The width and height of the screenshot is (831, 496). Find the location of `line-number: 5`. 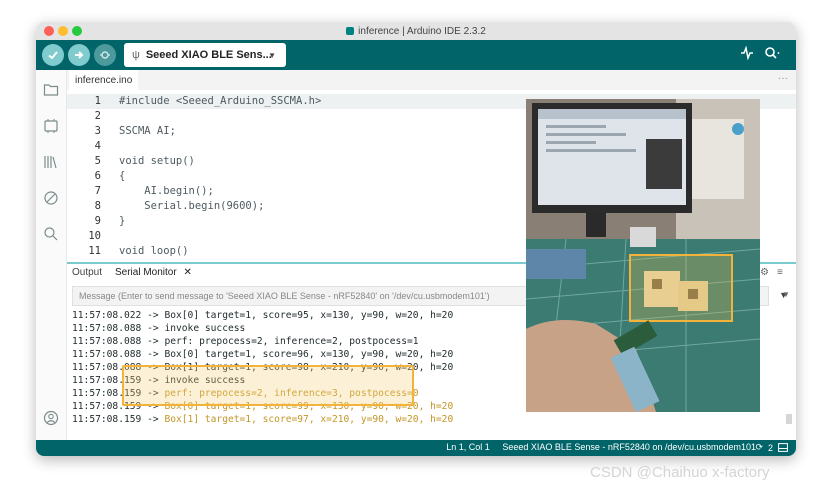

line-number: 5 is located at coordinates (97, 161).